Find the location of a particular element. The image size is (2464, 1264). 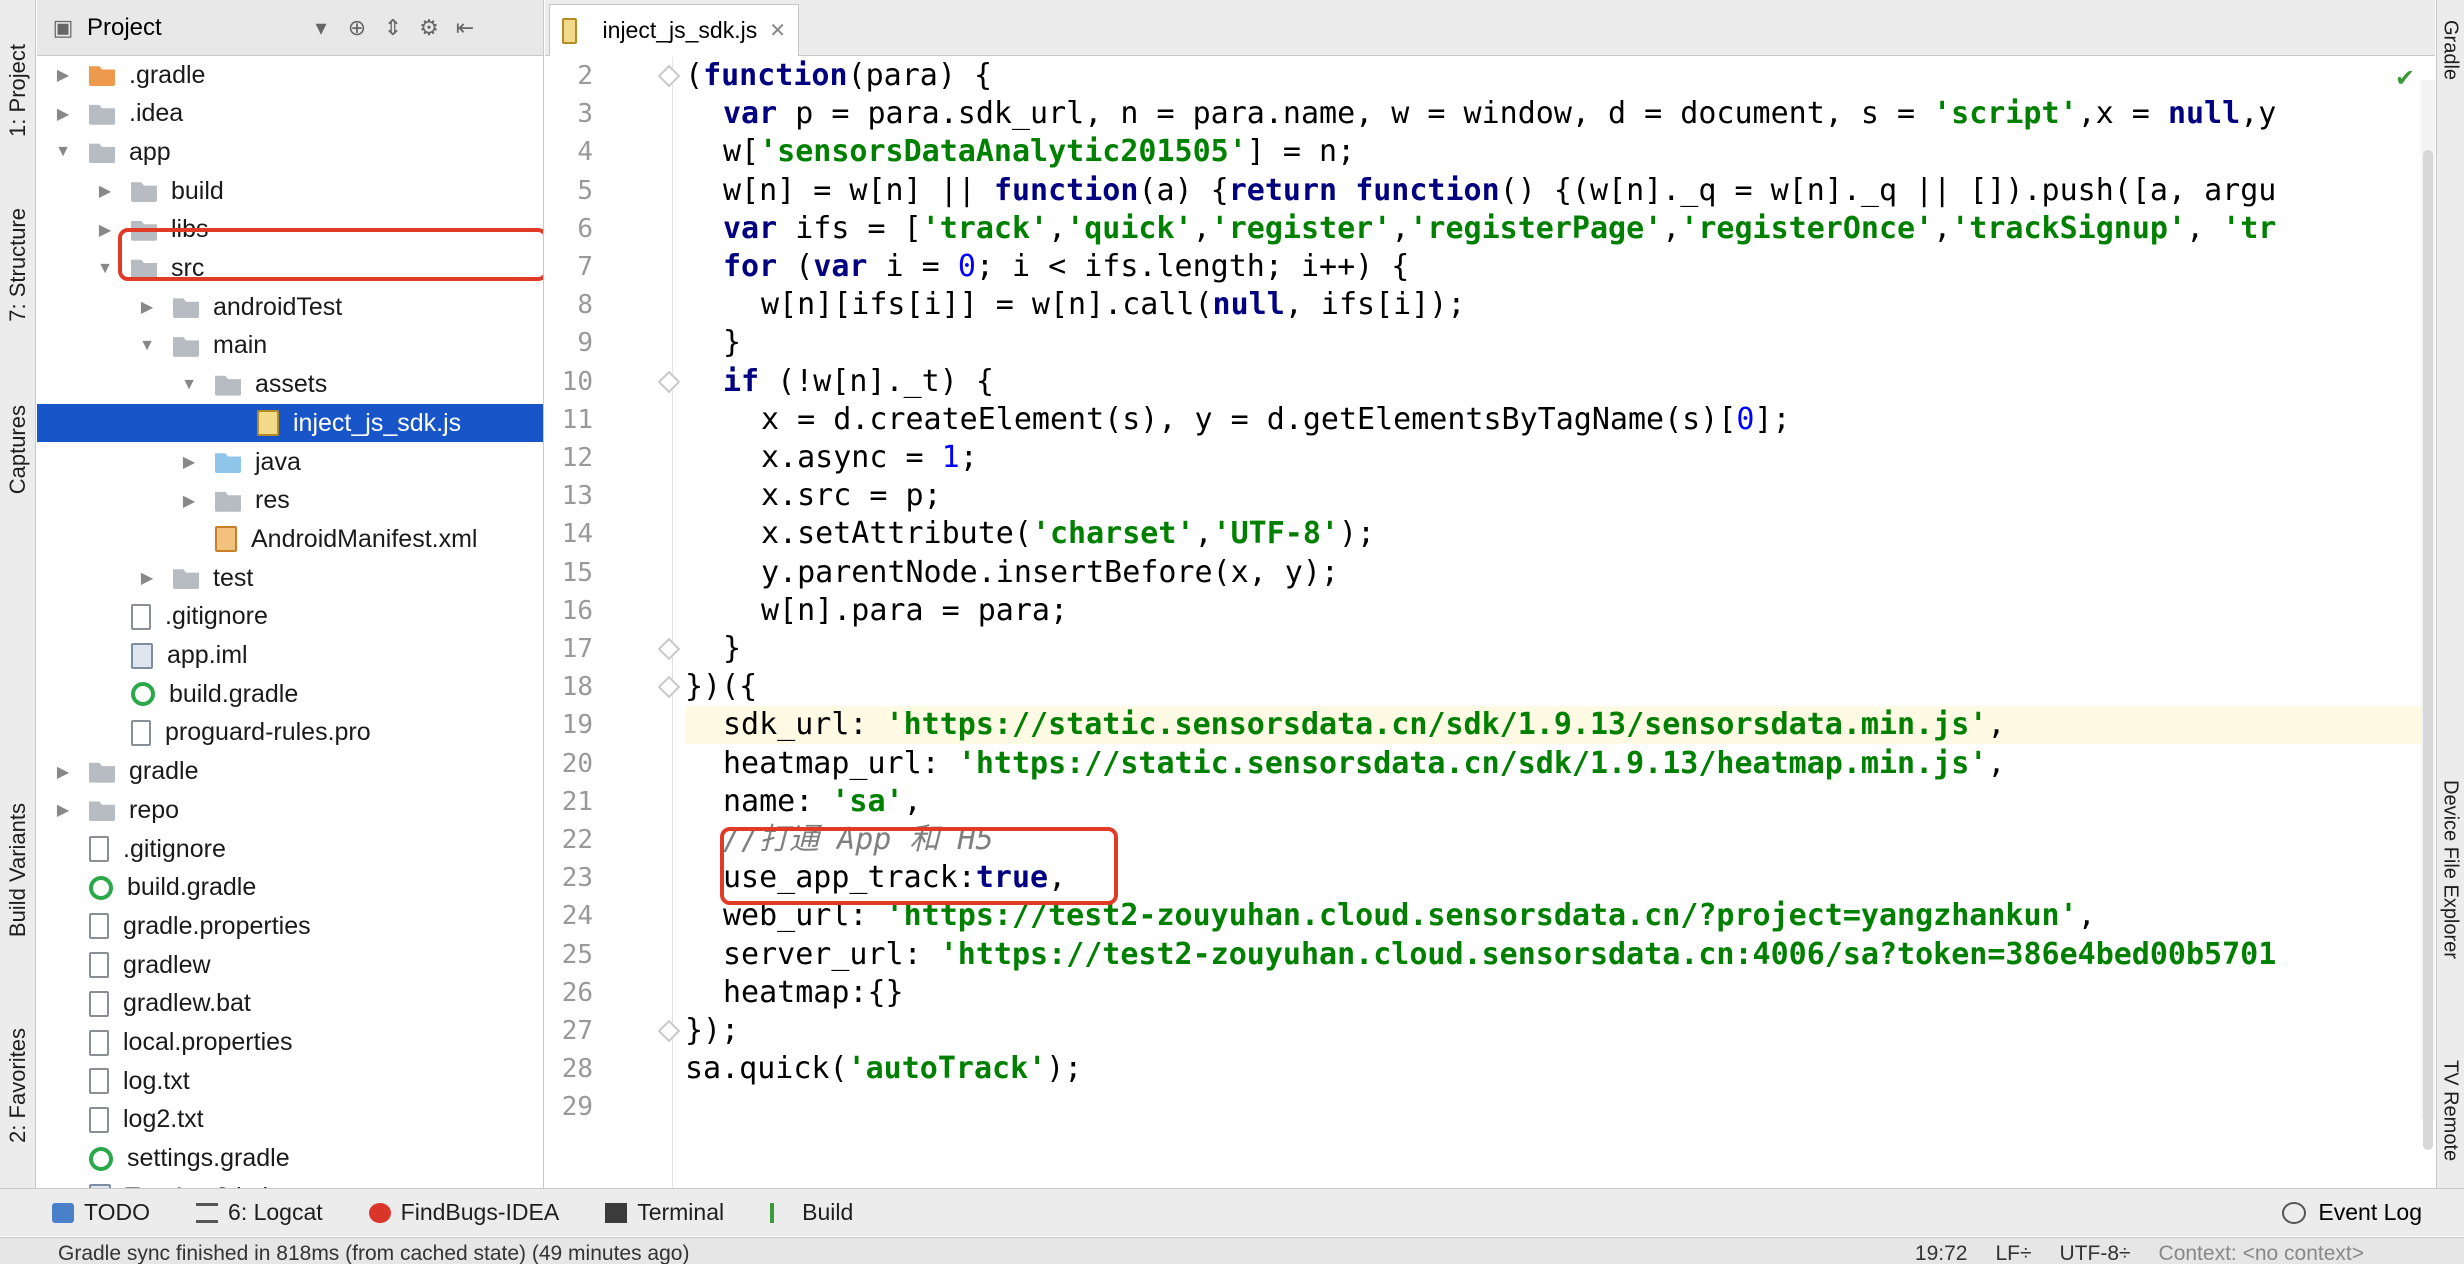

tab-build-variants: Build Variants is located at coordinates (18, 870).